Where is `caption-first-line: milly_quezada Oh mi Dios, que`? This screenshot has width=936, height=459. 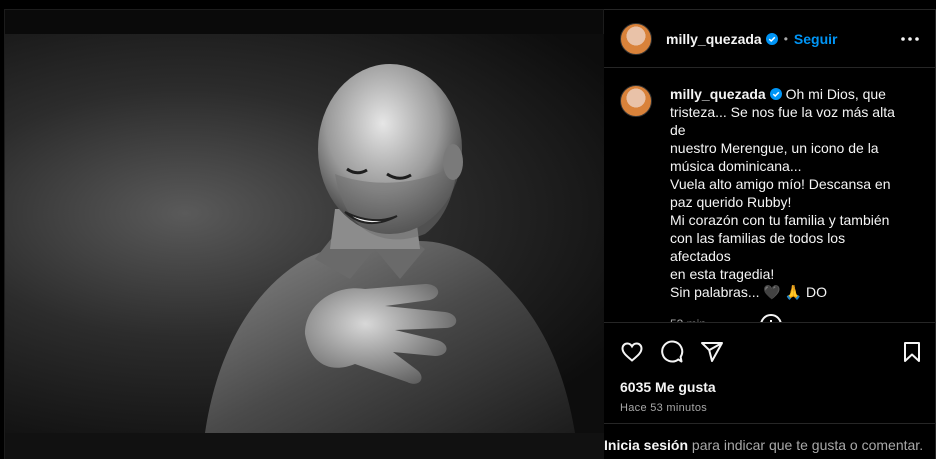
caption-first-line: milly_quezada Oh mi Dios, que is located at coordinates (786, 94).